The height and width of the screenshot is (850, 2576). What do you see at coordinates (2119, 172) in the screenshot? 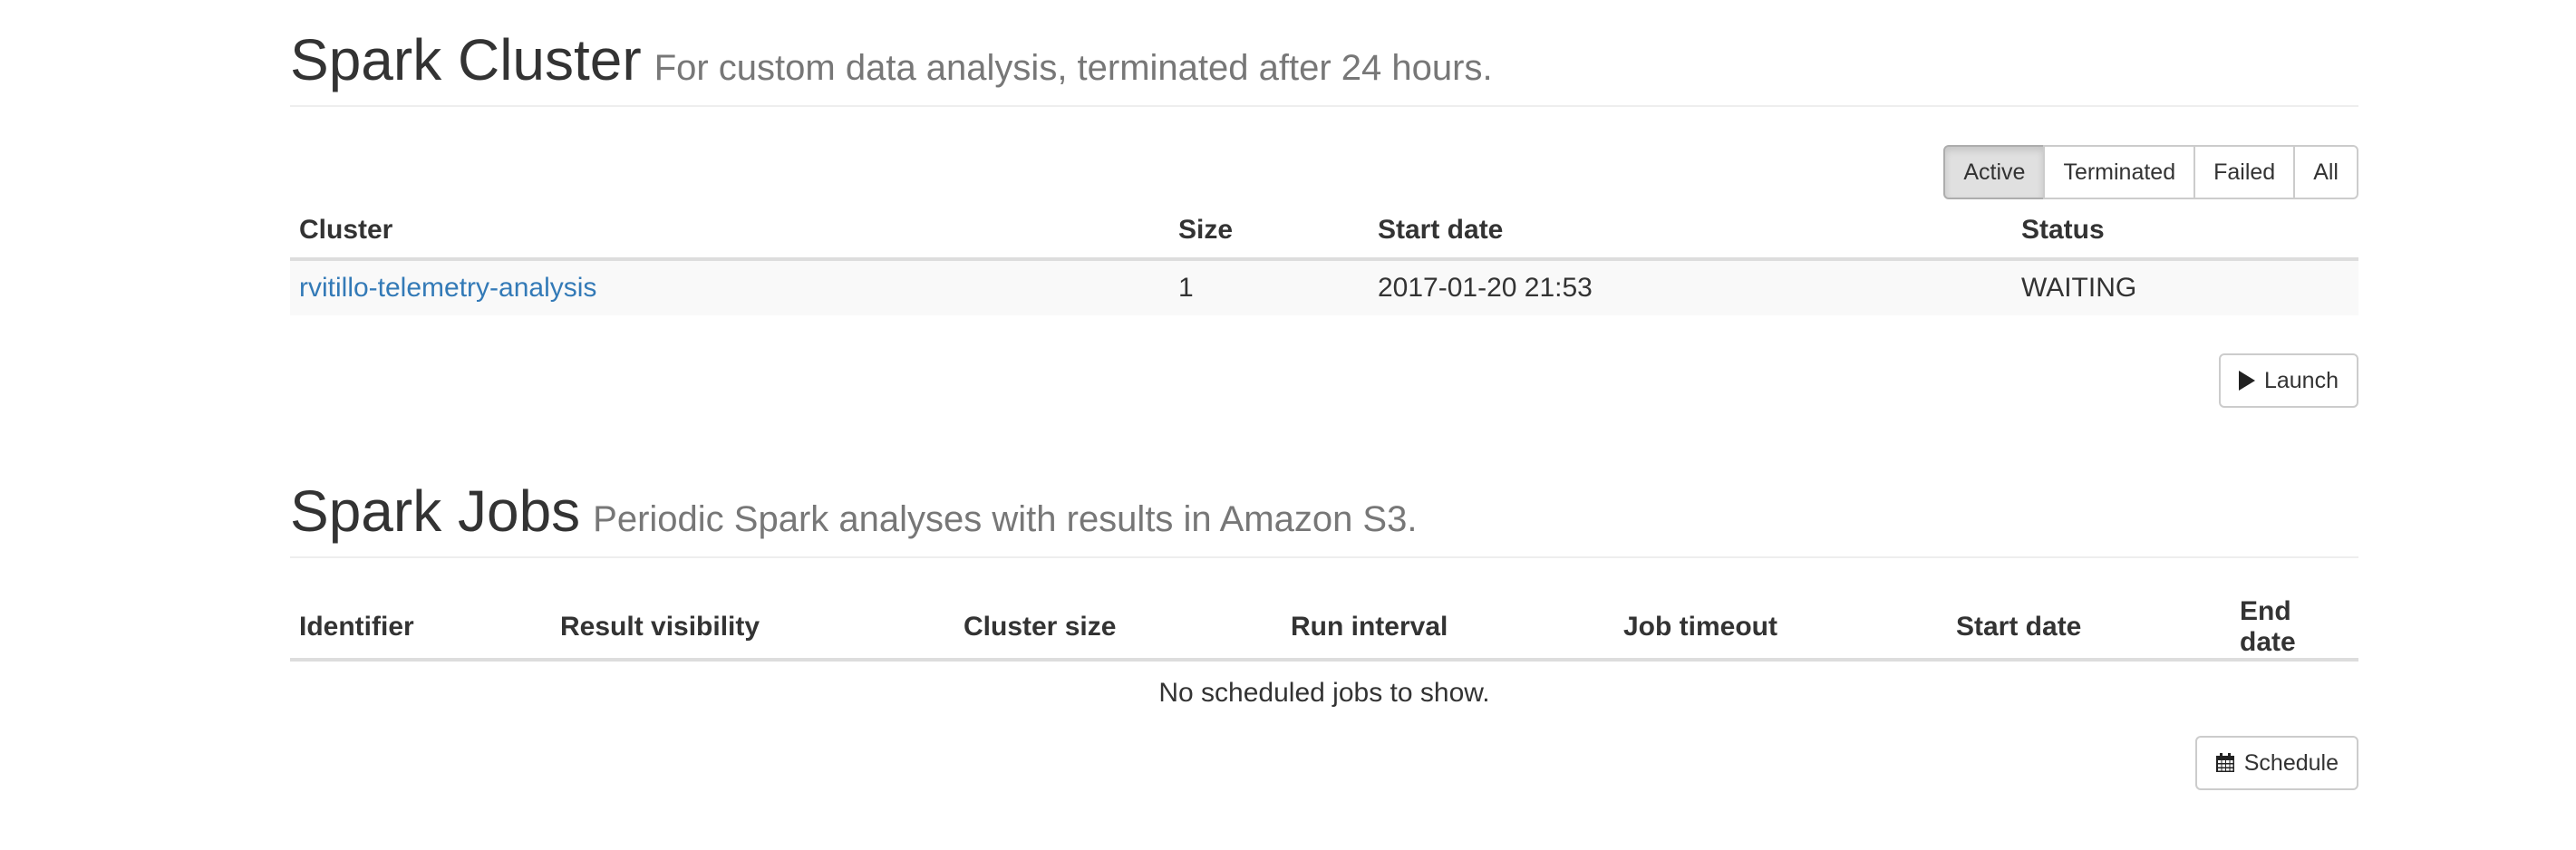
I see `filter-terminated-button: Terminated` at bounding box center [2119, 172].